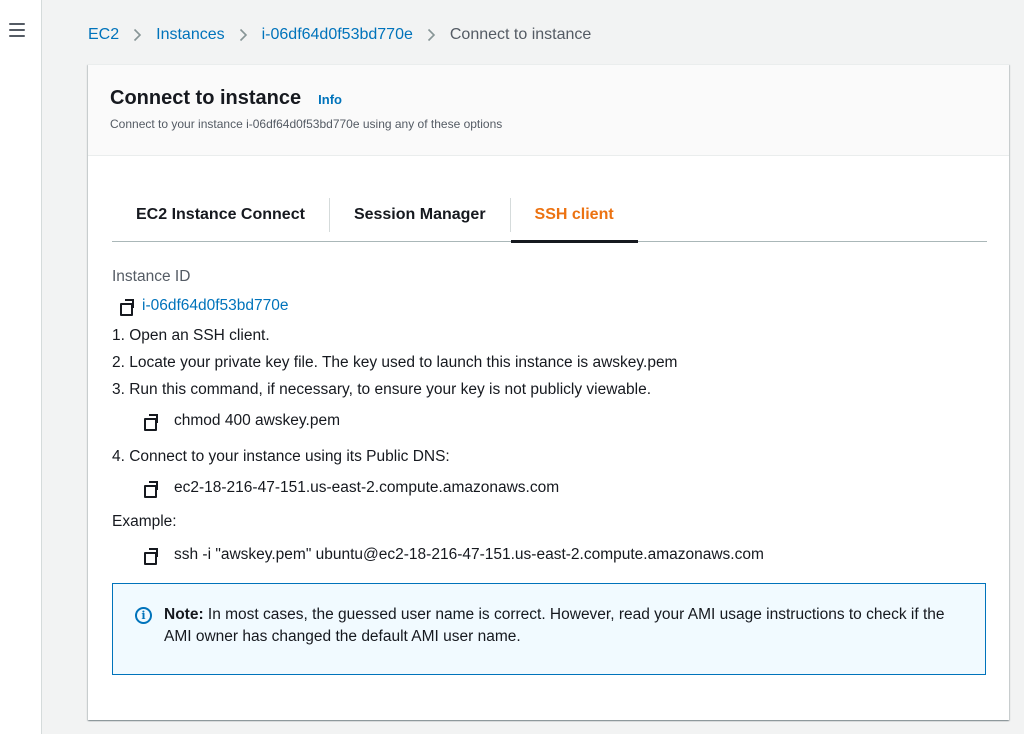 The height and width of the screenshot is (734, 1024). What do you see at coordinates (420, 215) in the screenshot?
I see `tab-session-manager: Session Manager` at bounding box center [420, 215].